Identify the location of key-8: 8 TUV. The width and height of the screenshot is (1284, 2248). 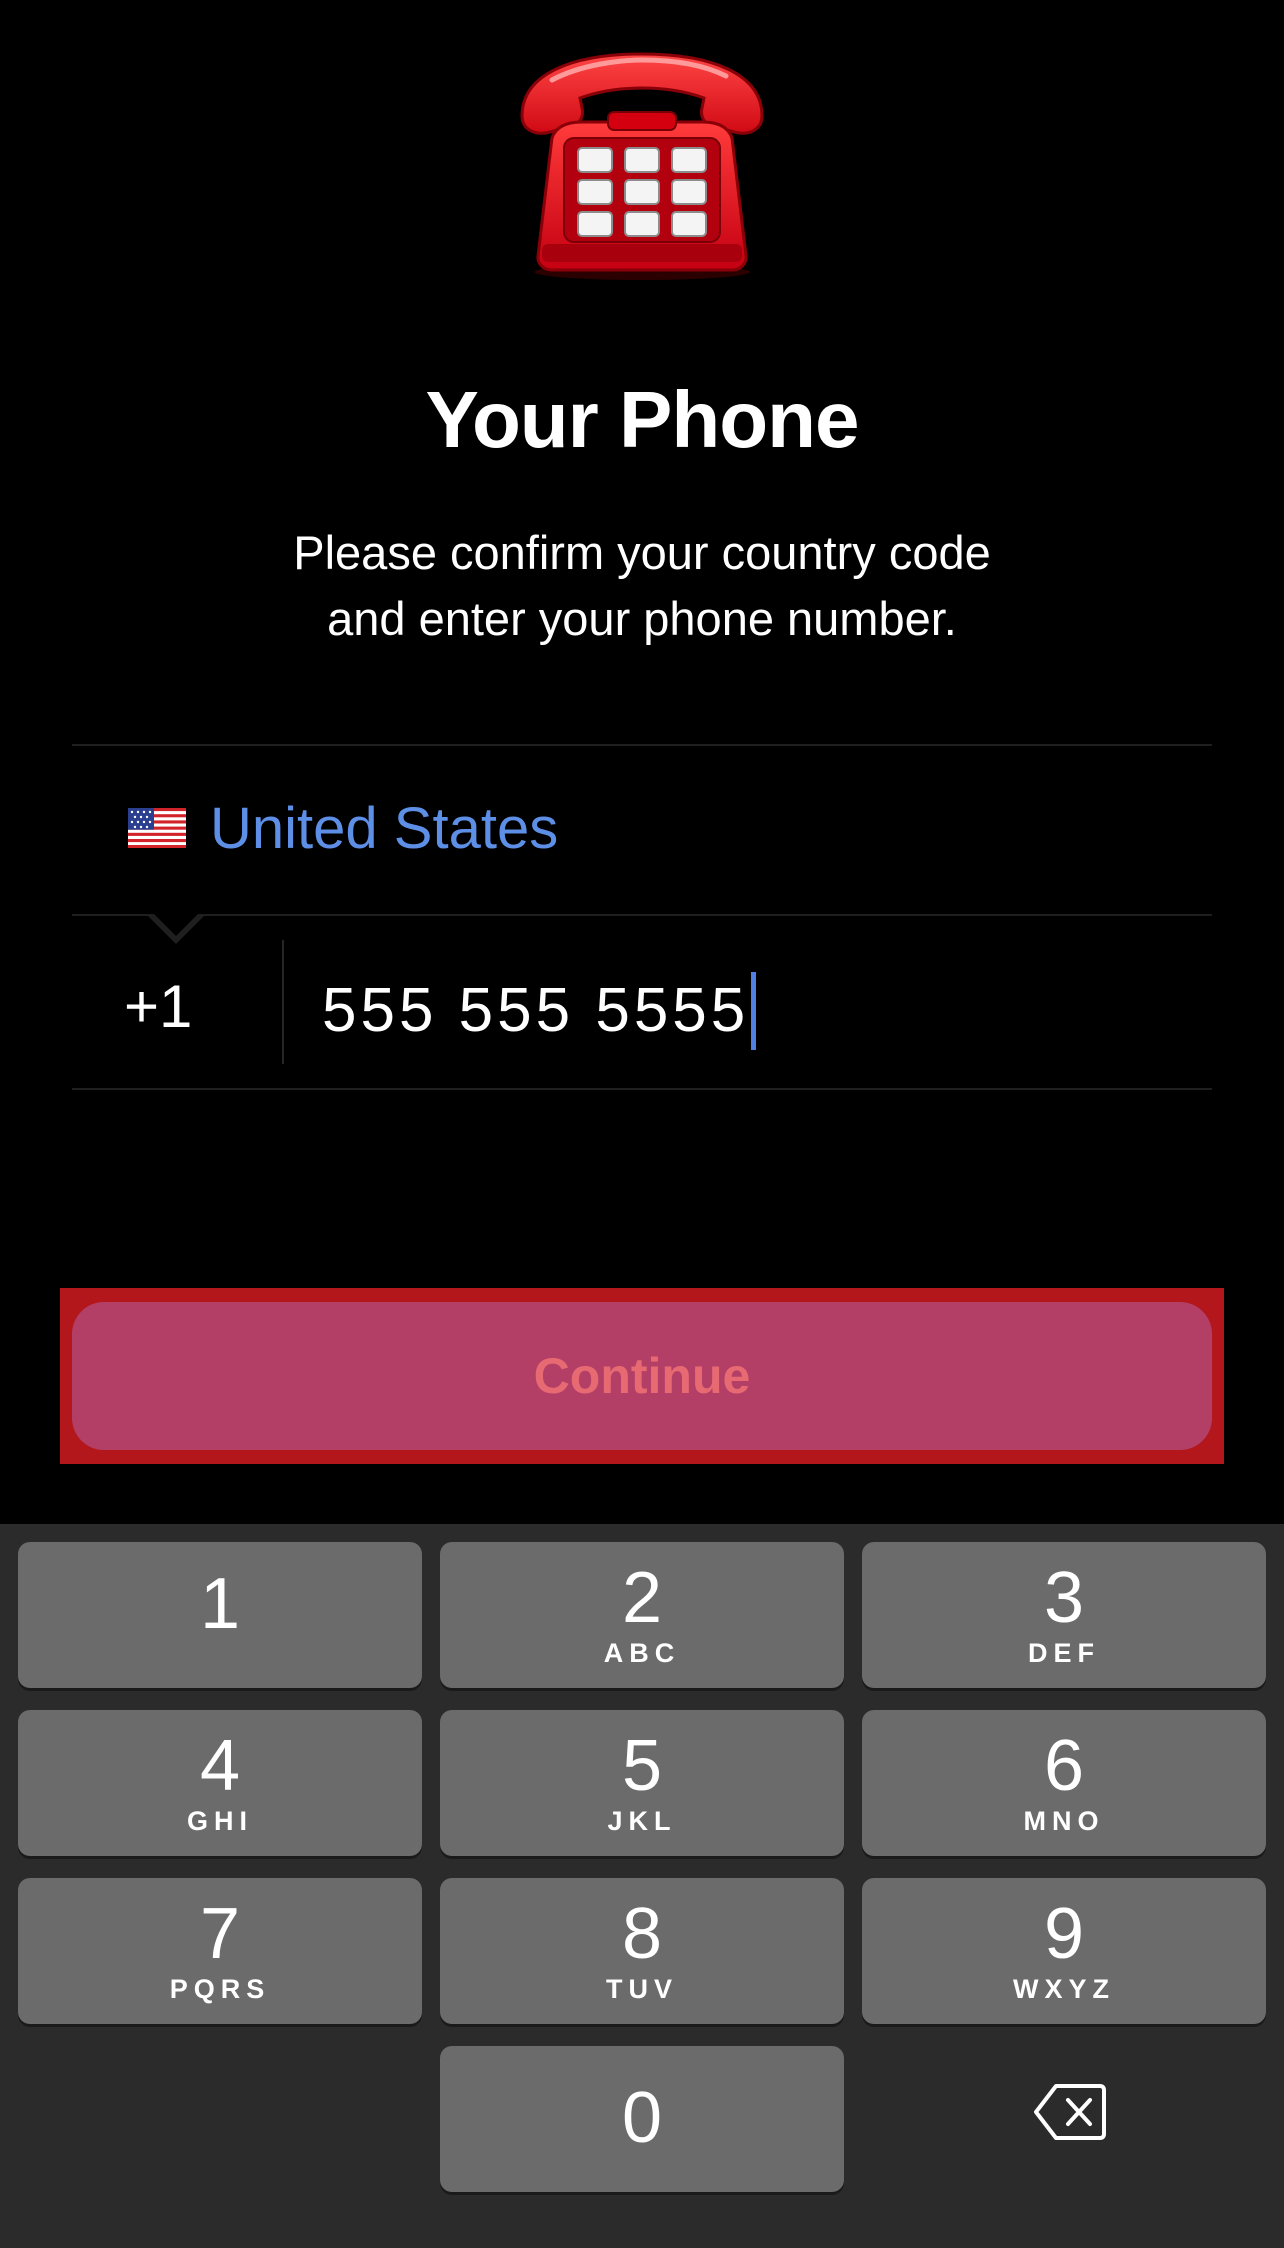
(642, 1951).